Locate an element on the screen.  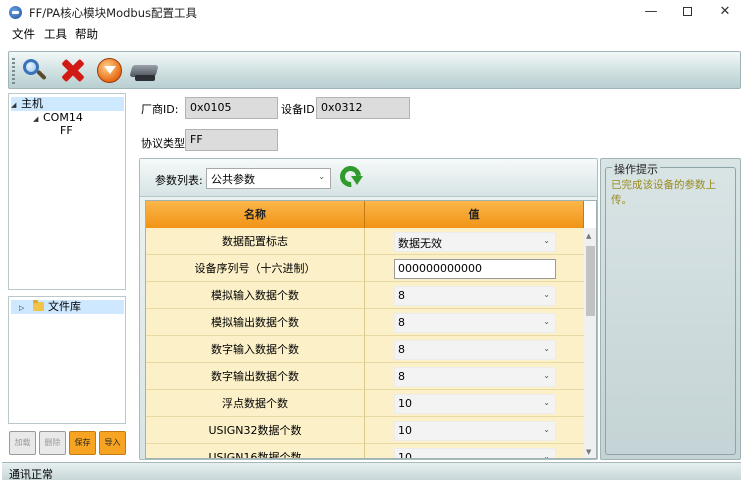
tips-panel: 操作提示 已完成该设备的参数上传。 is located at coordinates (670, 309).